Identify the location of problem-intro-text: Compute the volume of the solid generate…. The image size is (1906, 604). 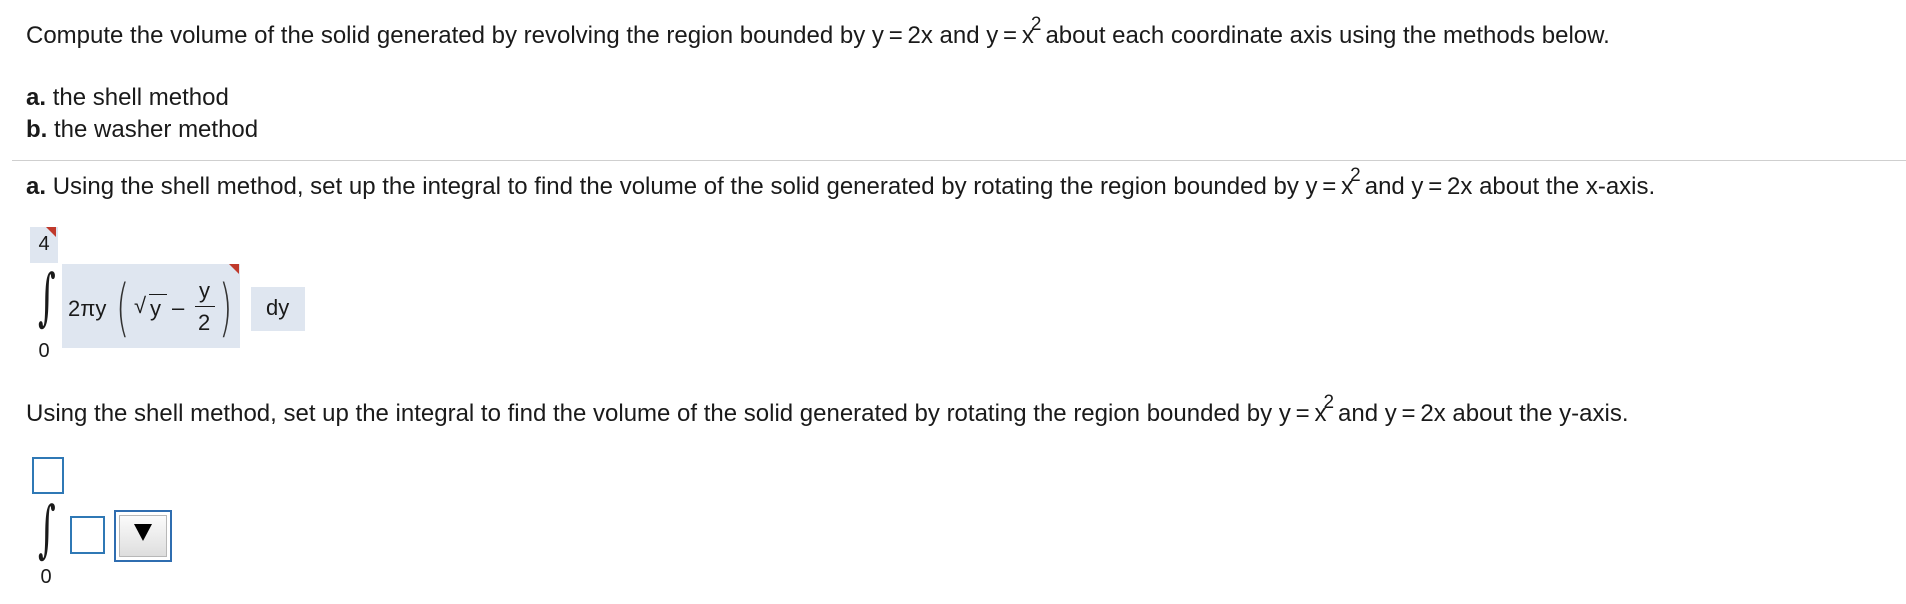
(530, 35).